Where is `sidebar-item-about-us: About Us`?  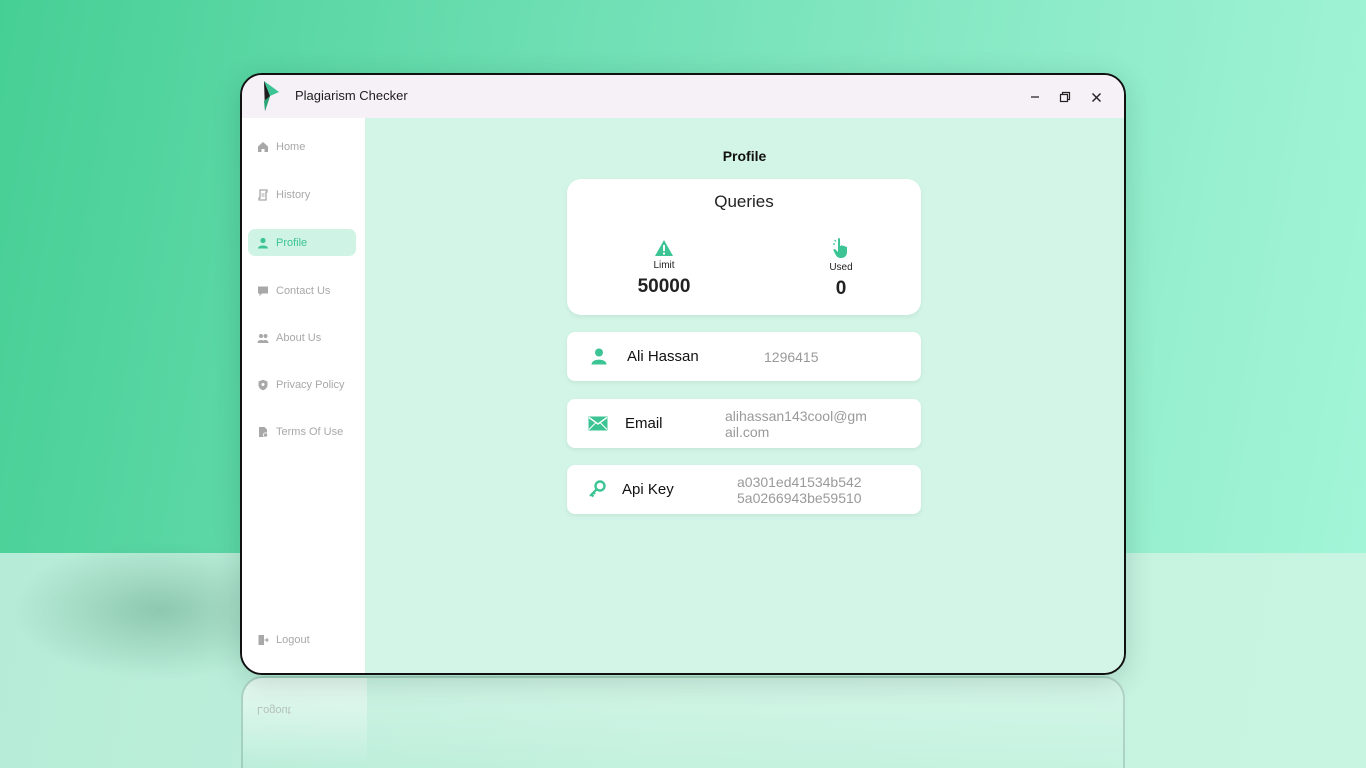 sidebar-item-about-us: About Us is located at coordinates (302, 337).